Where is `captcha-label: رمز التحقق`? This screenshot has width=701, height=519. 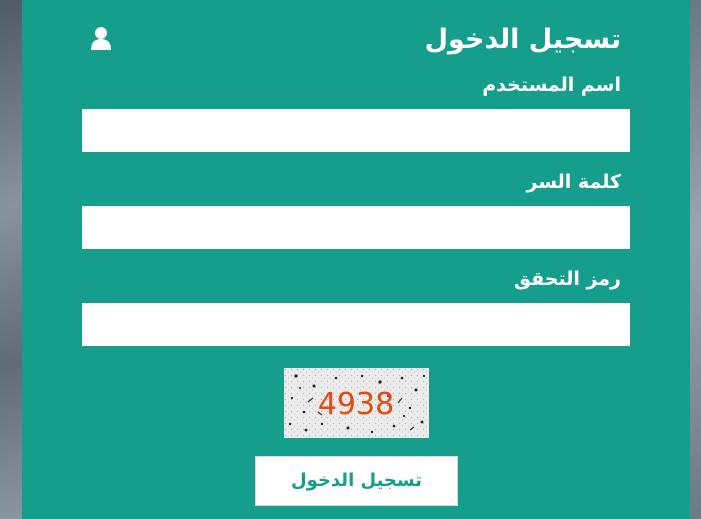 captcha-label: رمز التحقق is located at coordinates (567, 279).